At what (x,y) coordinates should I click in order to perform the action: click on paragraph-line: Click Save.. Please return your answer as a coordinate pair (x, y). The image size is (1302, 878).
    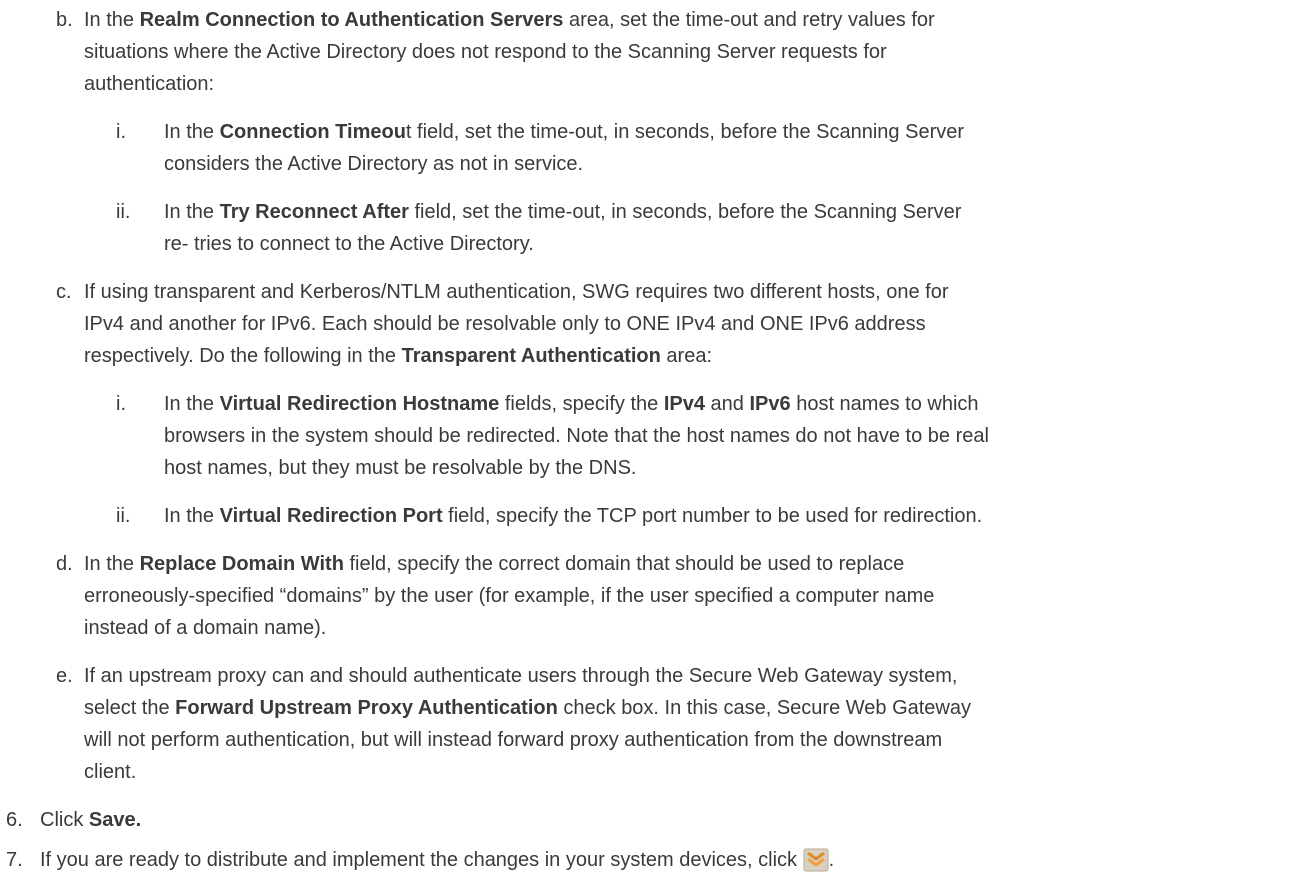
    Looking at the image, I should click on (91, 820).